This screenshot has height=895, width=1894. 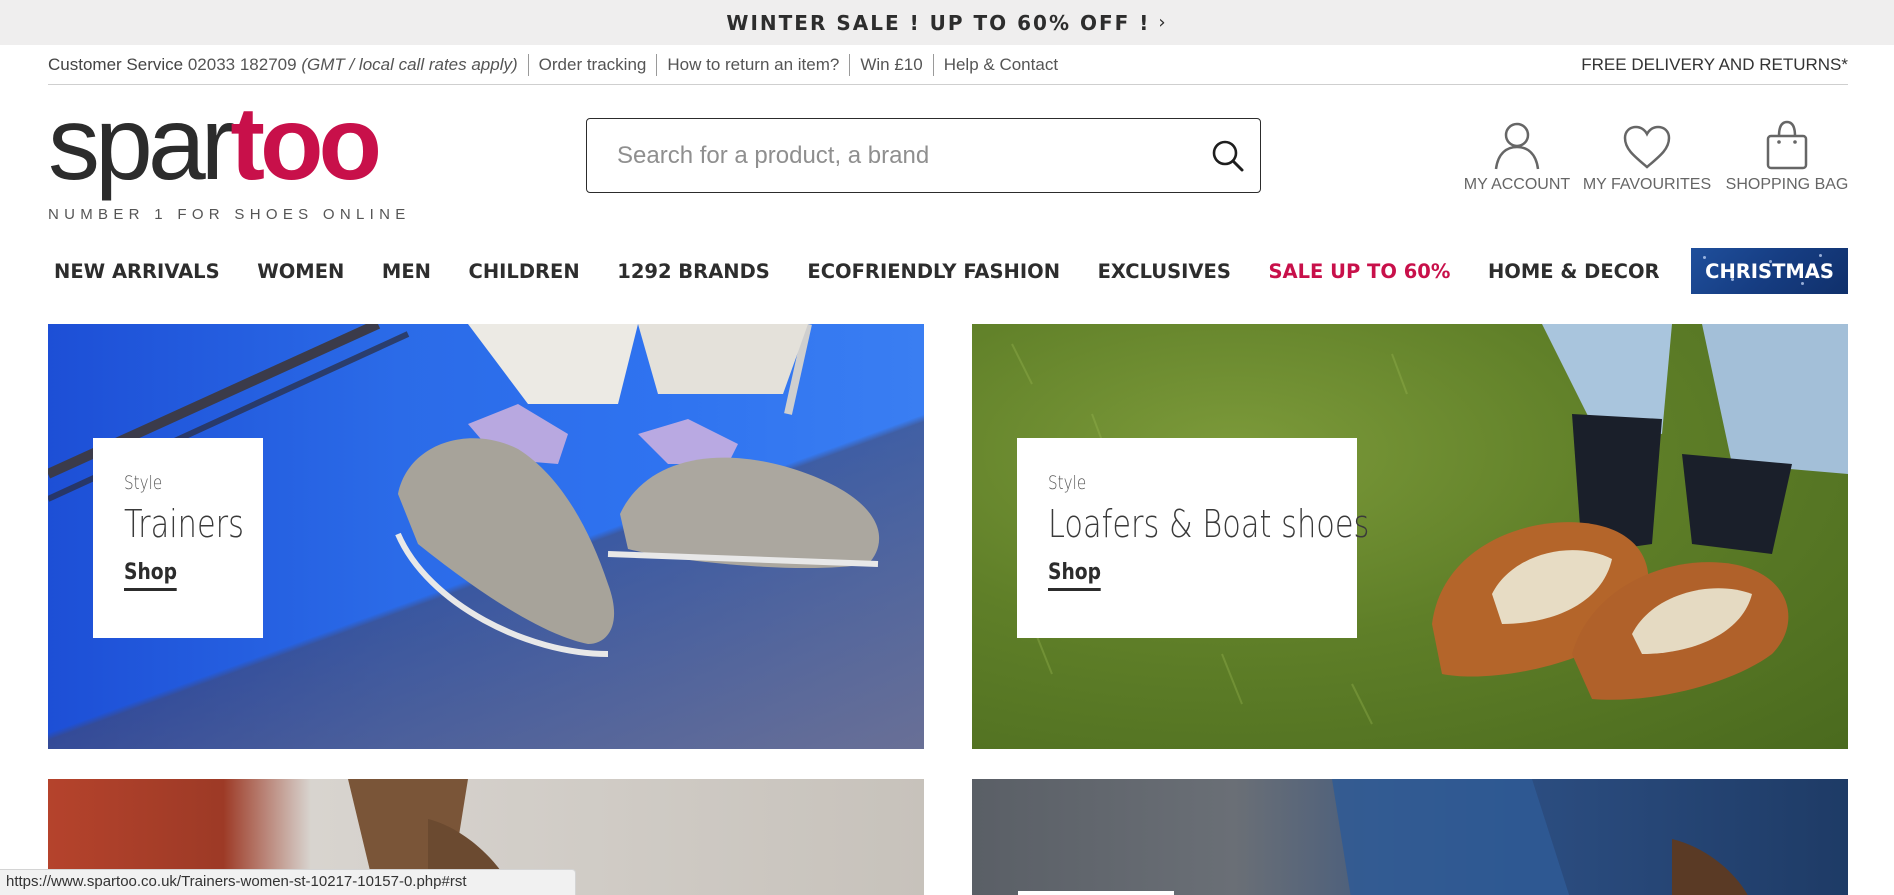 I want to click on spartoo-logo: spartoo NUMBER 1 FOR SHOES ONLINE, so click(x=229, y=157).